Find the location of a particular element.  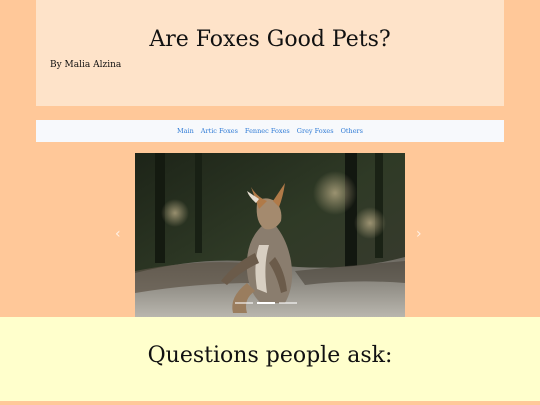

chevron-left-icon: ‹ is located at coordinates (118, 234).